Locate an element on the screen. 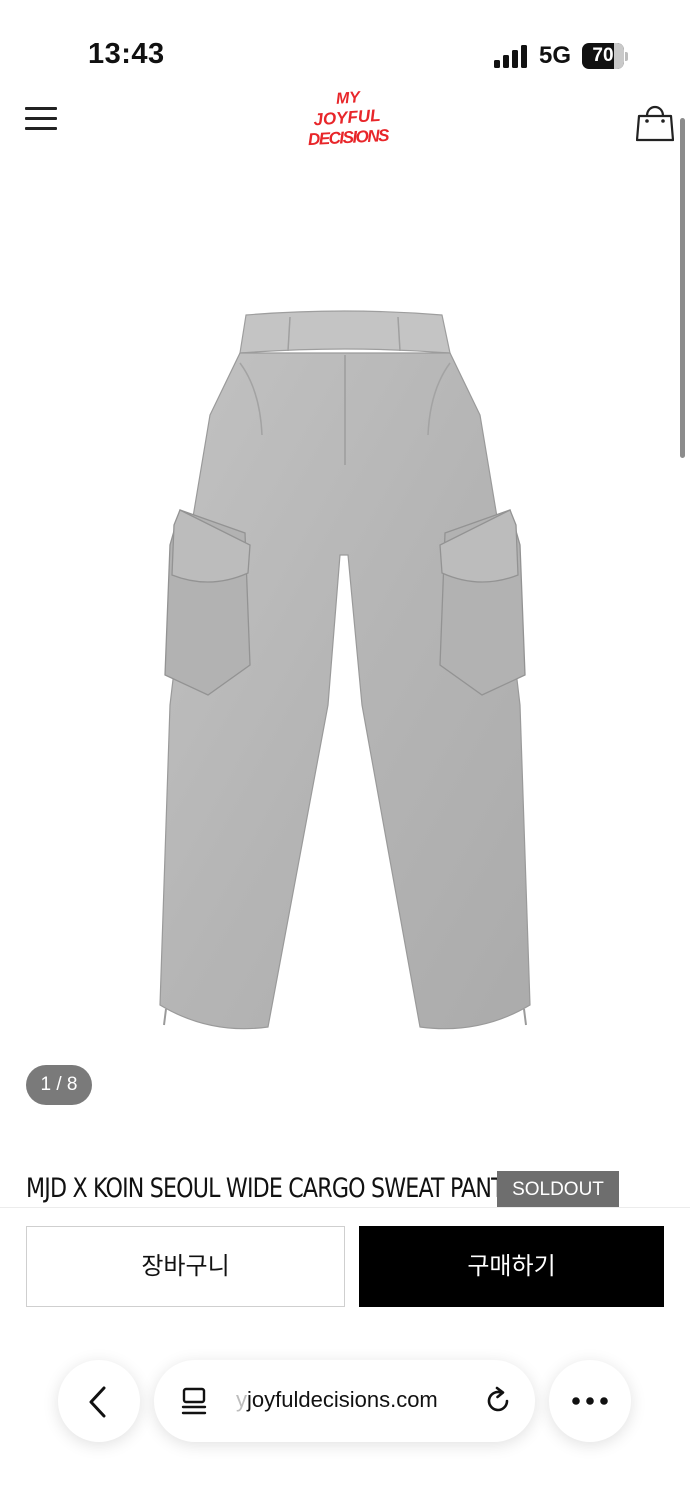 This screenshot has height=1500, width=690. chevron-left-icon is located at coordinates (97, 1402).